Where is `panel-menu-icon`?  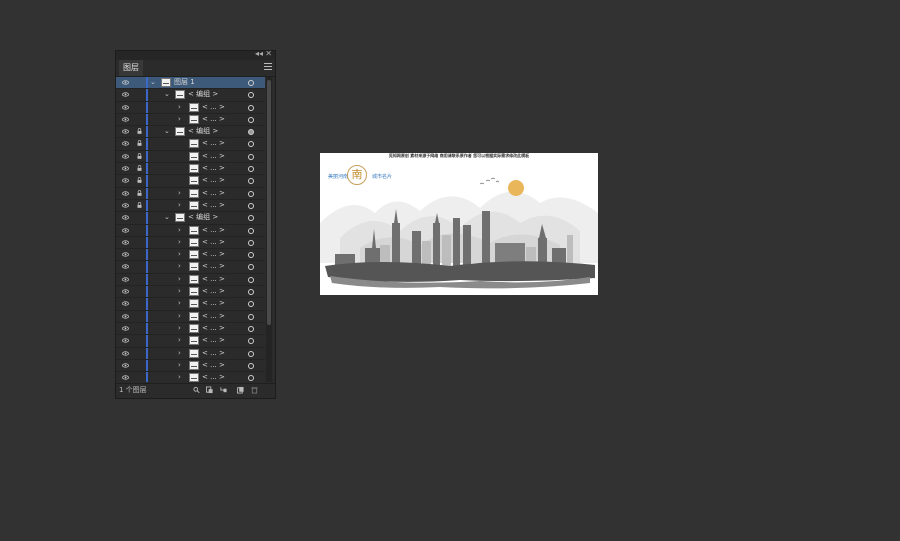
panel-menu-icon is located at coordinates (268, 67).